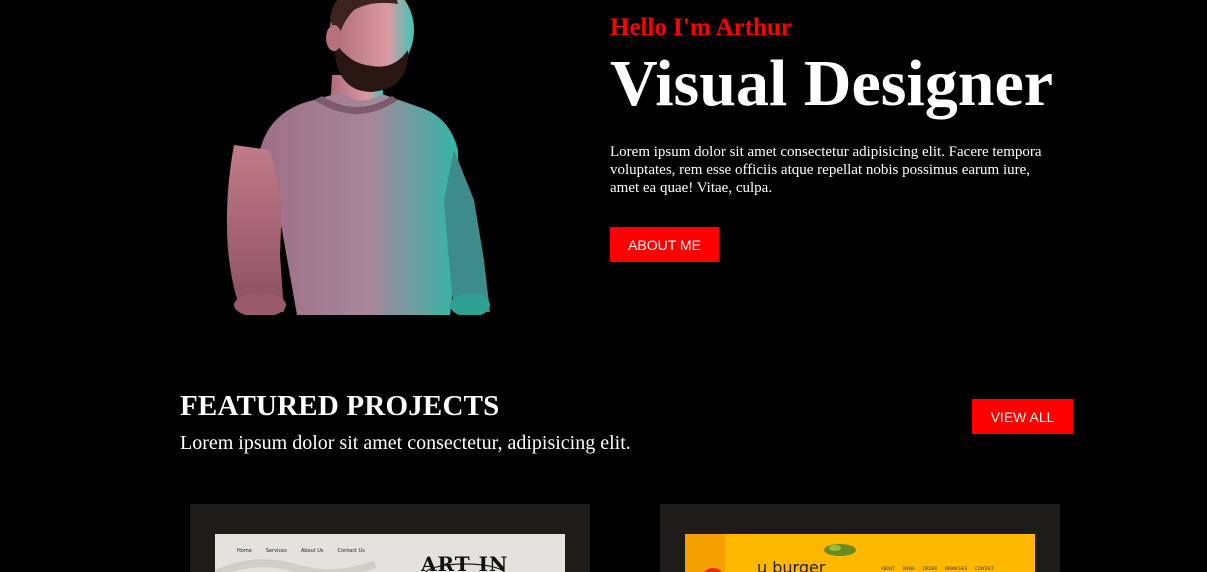 The image size is (1207, 572). I want to click on project-2-nav-item: MENU, so click(908, 568).